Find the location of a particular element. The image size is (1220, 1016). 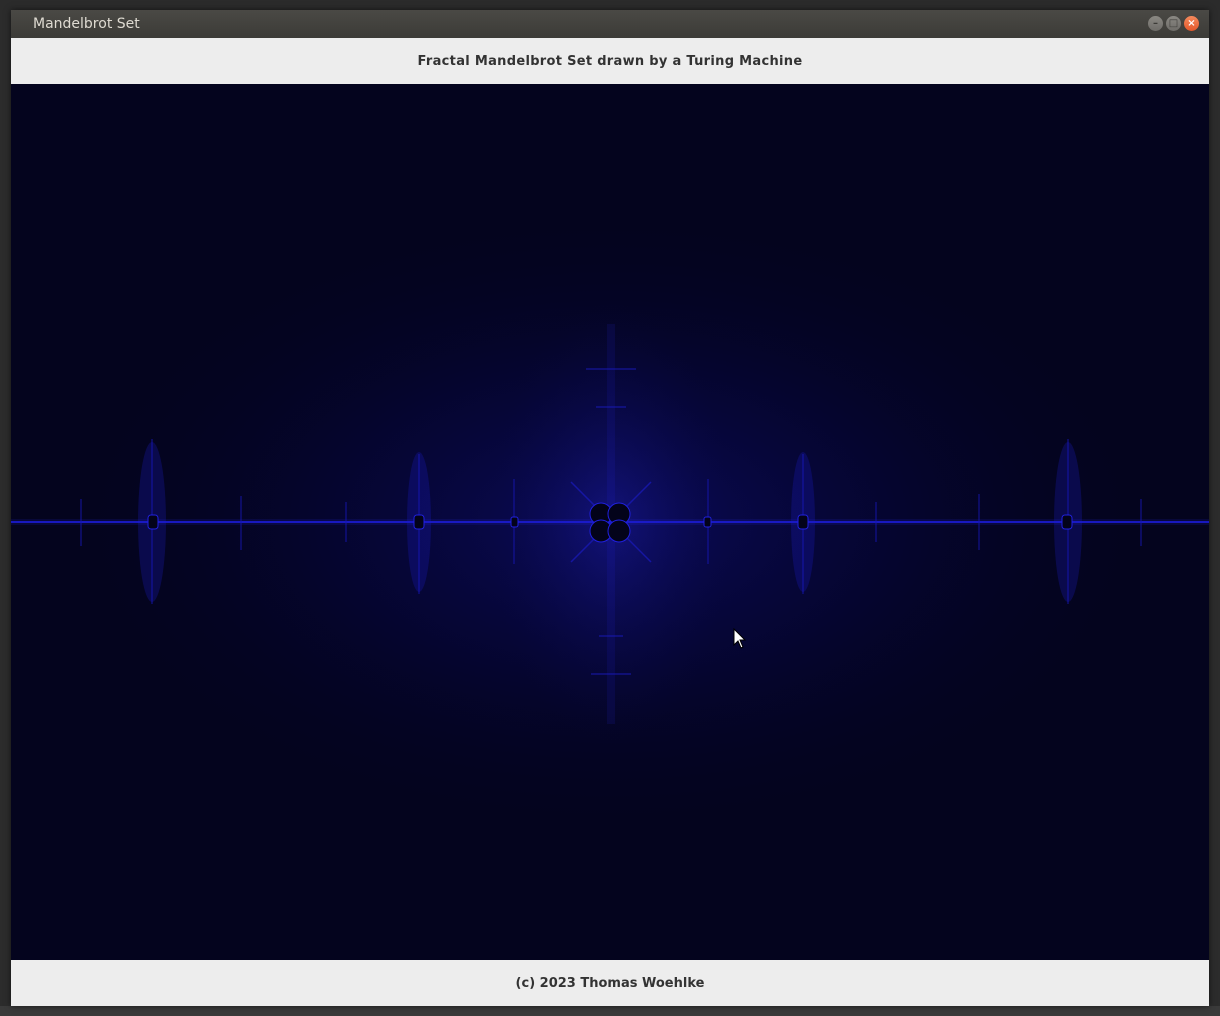

window-titlebar: Mandelbrot Set – □ × is located at coordinates (610, 24).